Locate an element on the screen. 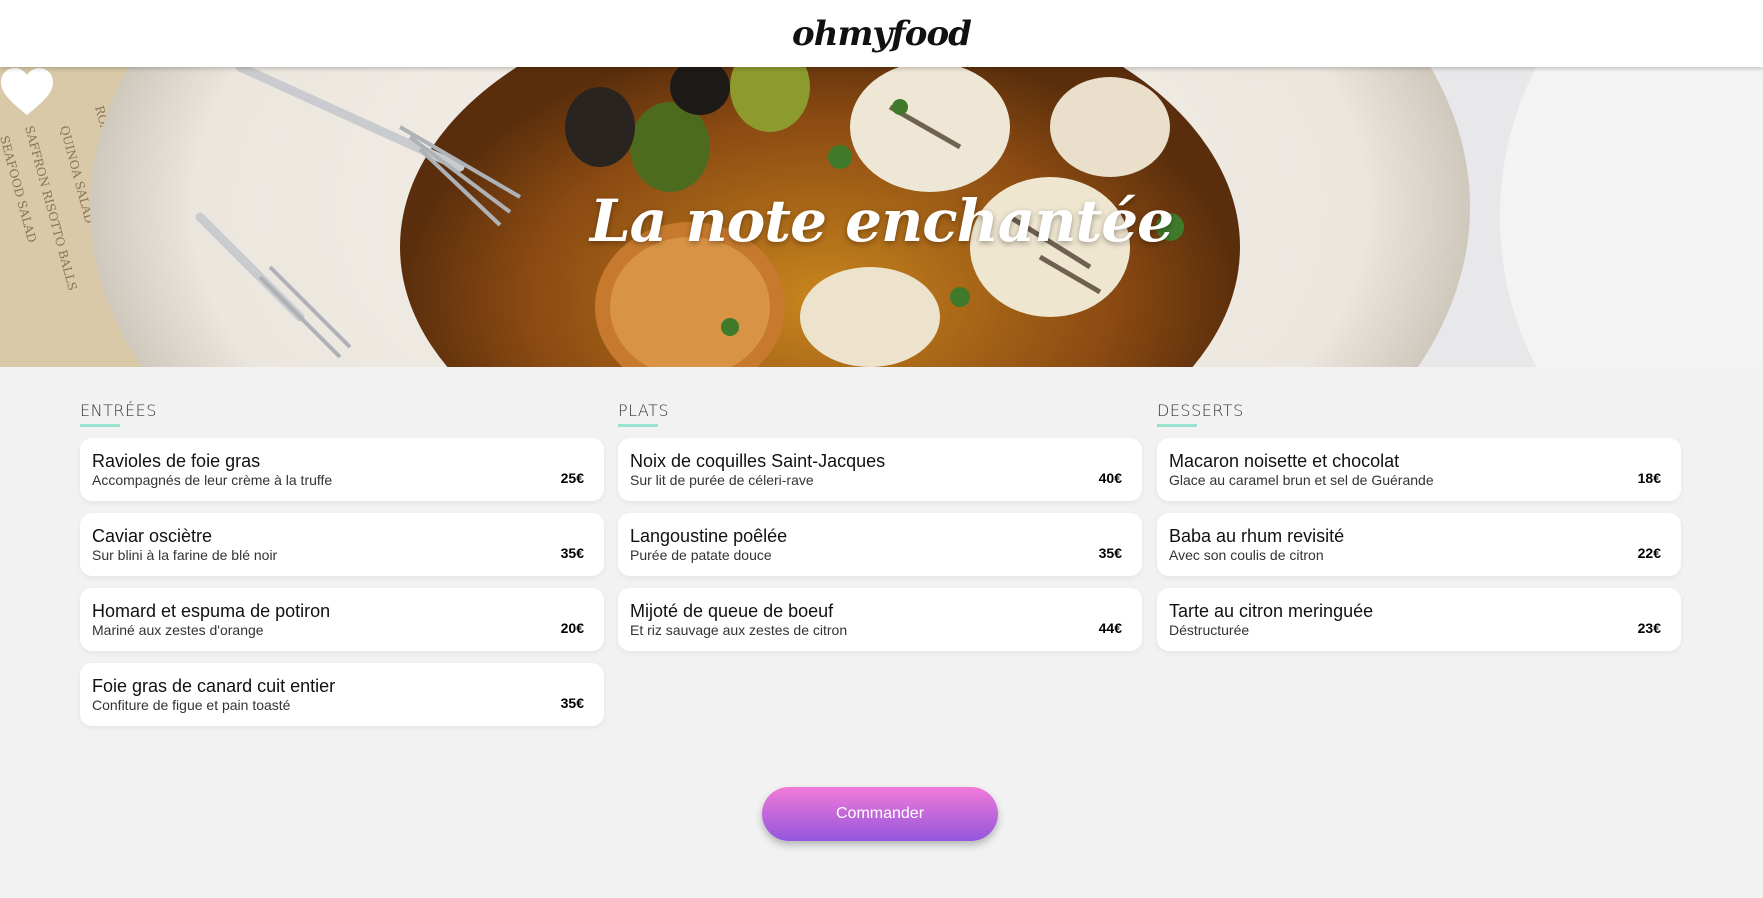 This screenshot has width=1763, height=898. dish-name: Mijoté de queue de boeuf is located at coordinates (732, 611).